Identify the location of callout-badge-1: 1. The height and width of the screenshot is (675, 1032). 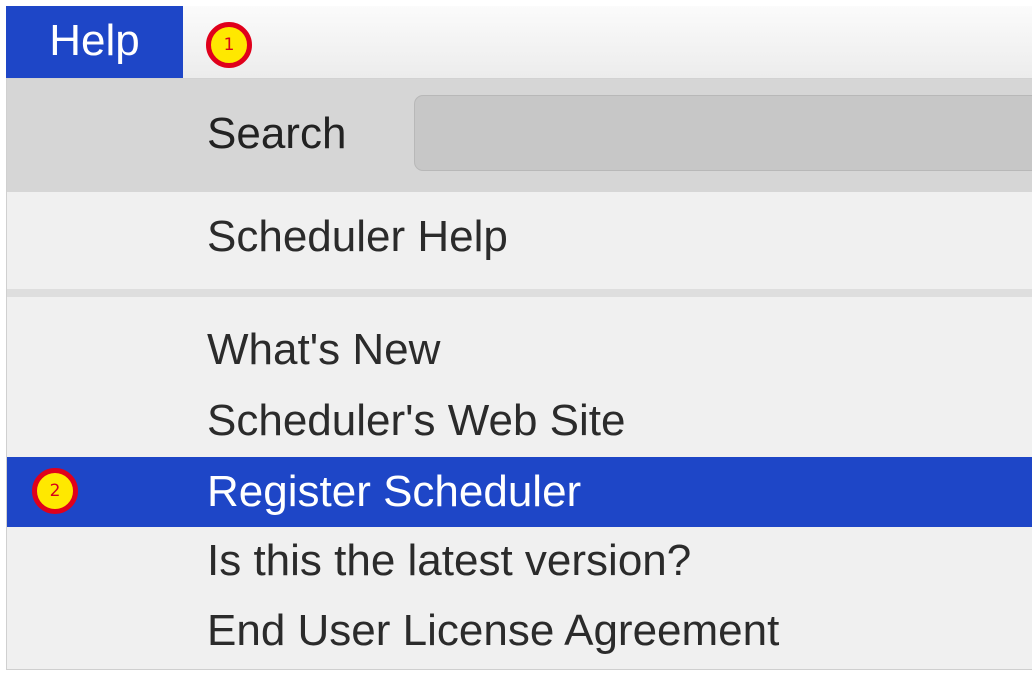
(229, 45).